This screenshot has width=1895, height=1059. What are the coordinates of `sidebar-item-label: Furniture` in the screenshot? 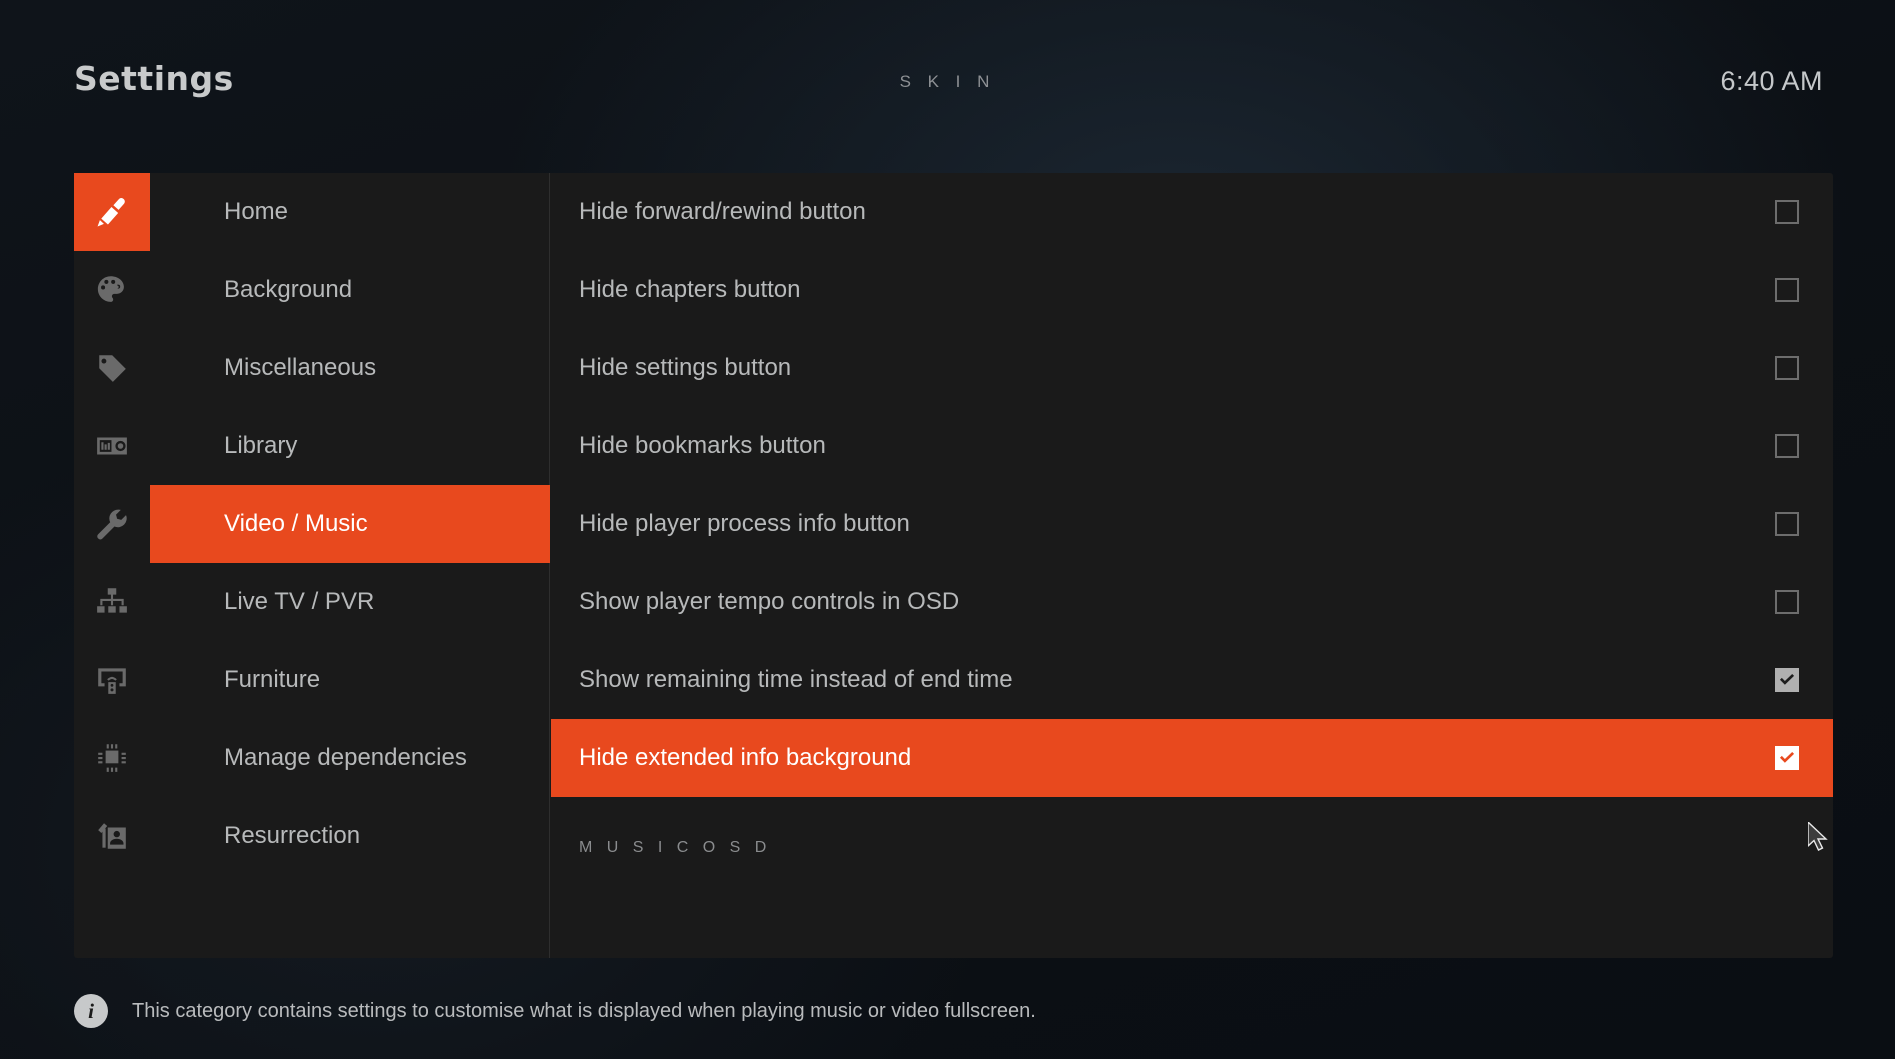 It's located at (272, 679).